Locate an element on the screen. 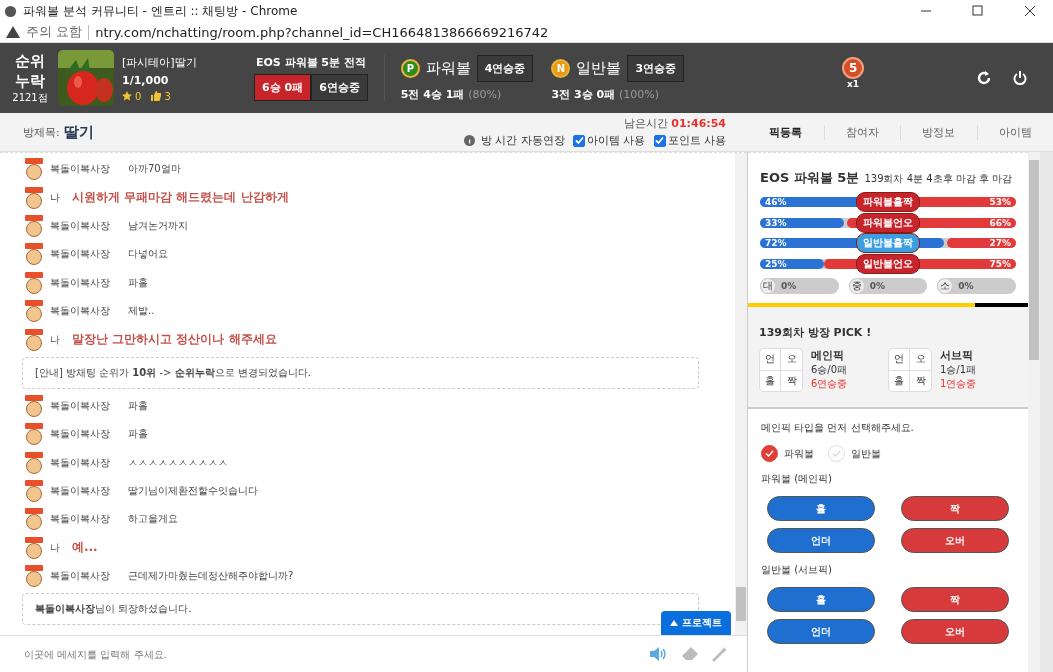 The width and height of the screenshot is (1053, 672). chat-message: 아까70얼마 is located at coordinates (154, 169).